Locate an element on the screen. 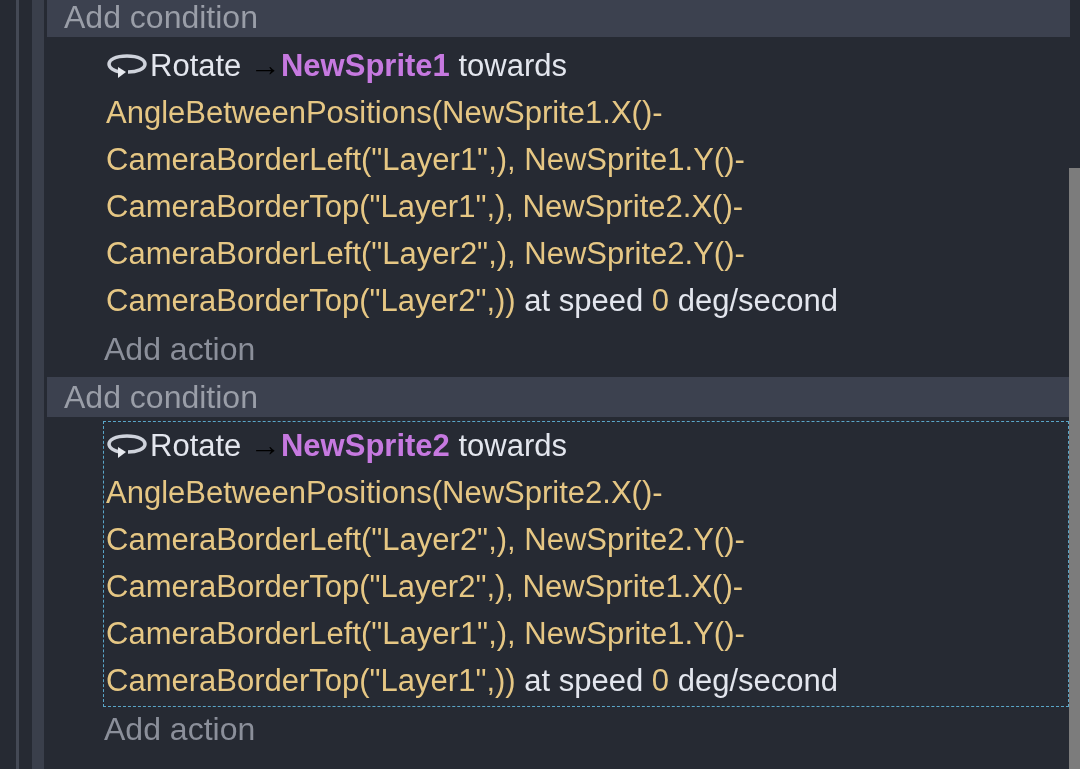 The image size is (1080, 769). action-title: Rotate →NewSprite1 towards is located at coordinates (358, 66).